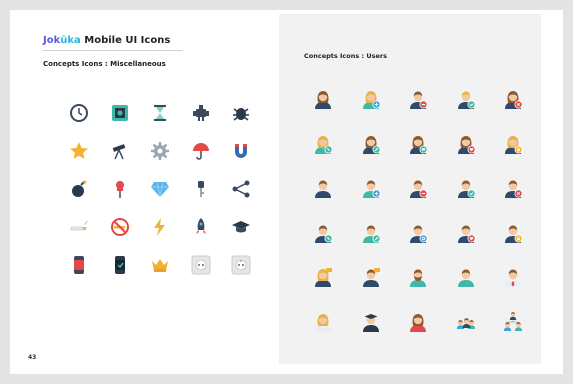 The height and width of the screenshot is (384, 573). I want to click on user-female-icon, so click(323, 99).